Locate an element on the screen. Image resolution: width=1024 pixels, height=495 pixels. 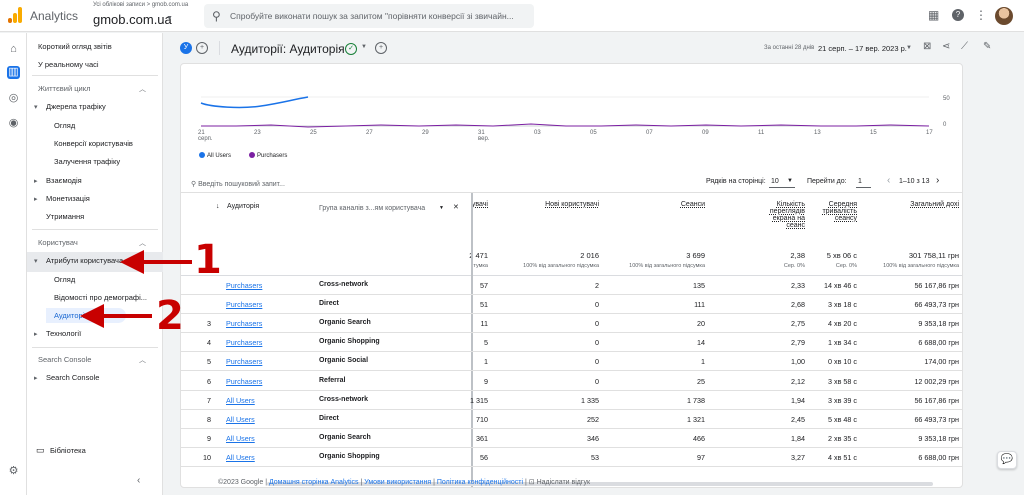
column-header-metric: Кількість переглядів екрана на сеанс is located at coordinates (780, 215).